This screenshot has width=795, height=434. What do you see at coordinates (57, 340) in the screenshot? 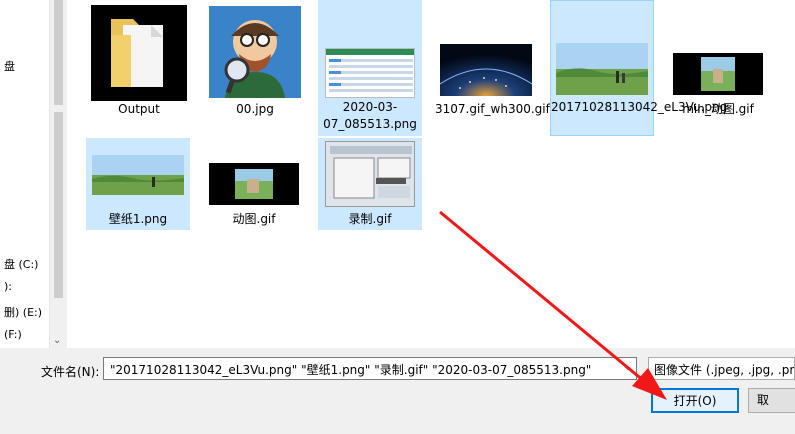
I see `scroll-down-icon: ⌄` at bounding box center [57, 340].